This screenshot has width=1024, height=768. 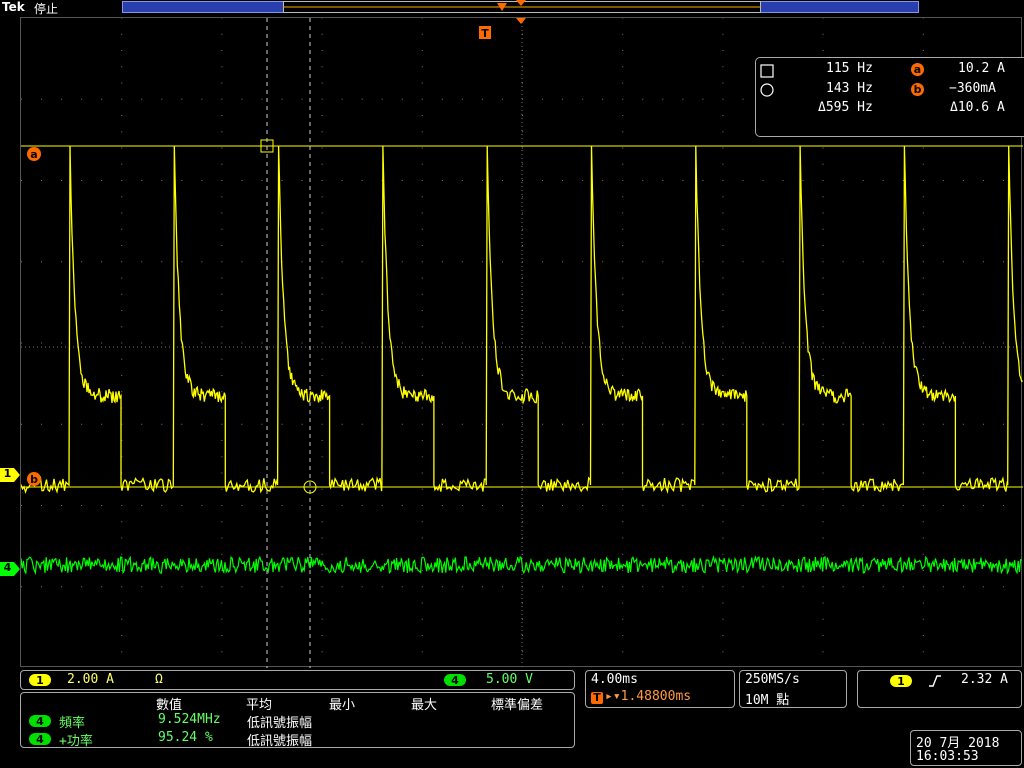 I want to click on row1-channel-badge: 4, so click(x=40, y=721).